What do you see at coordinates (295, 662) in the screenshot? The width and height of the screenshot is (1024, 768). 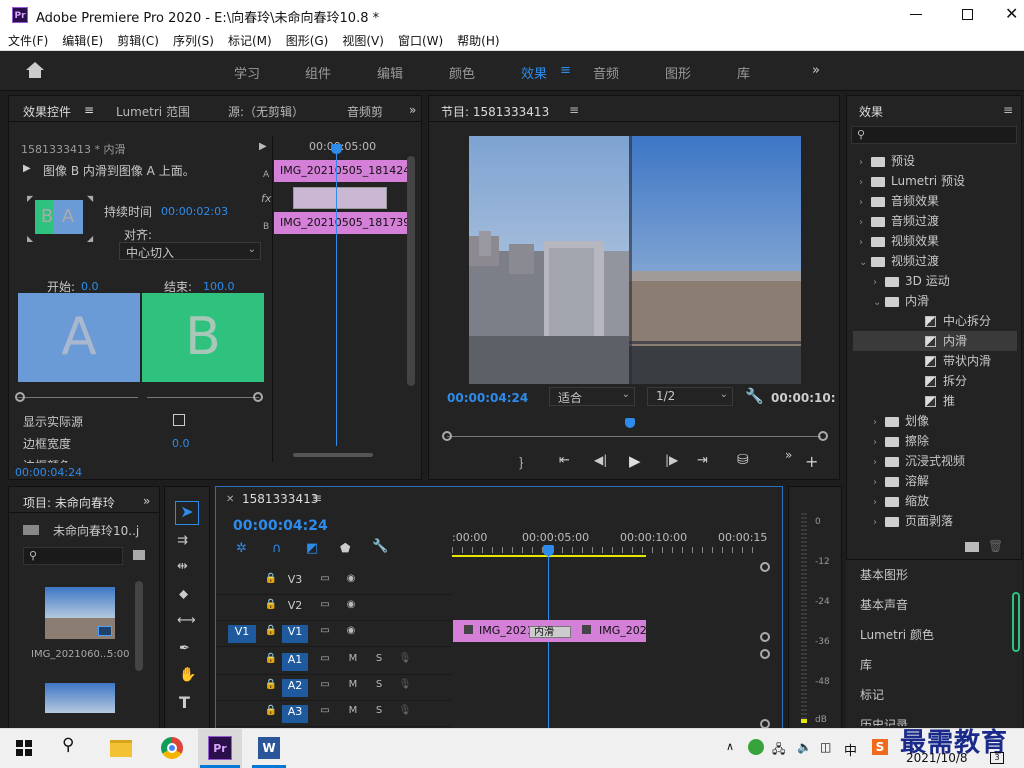 I see `track-label: A1` at bounding box center [295, 662].